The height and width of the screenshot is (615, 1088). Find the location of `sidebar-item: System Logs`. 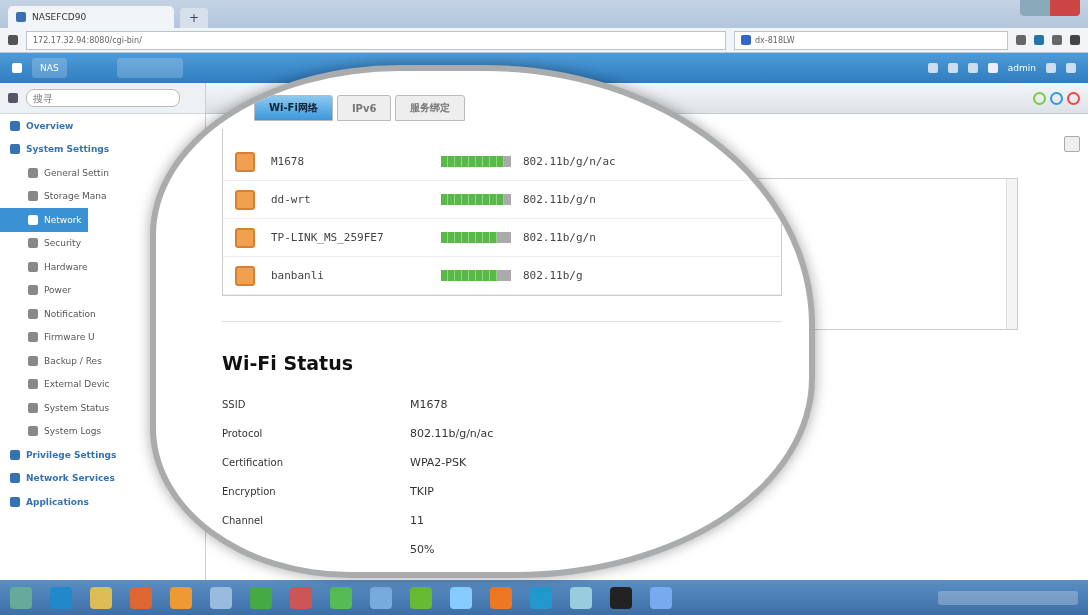

sidebar-item: System Logs is located at coordinates (54, 431).